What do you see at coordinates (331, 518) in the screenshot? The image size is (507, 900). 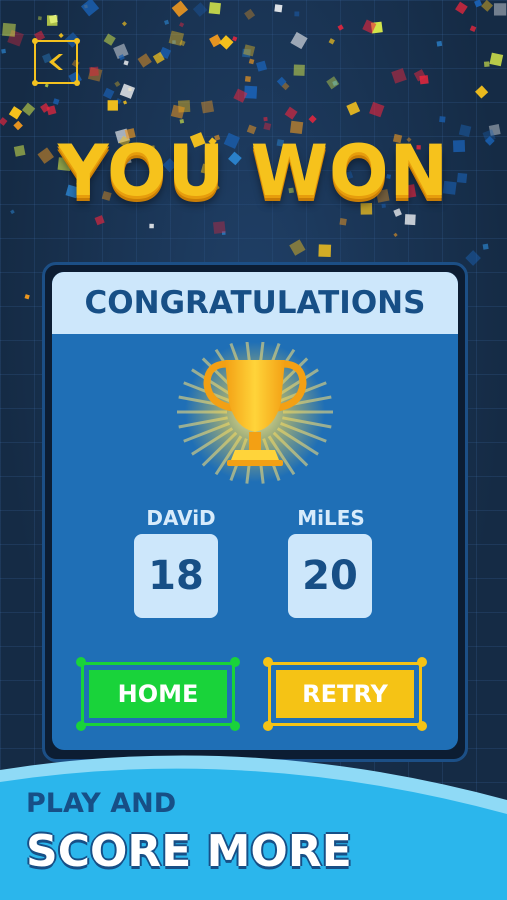 I see `player-2-name: MiLES` at bounding box center [331, 518].